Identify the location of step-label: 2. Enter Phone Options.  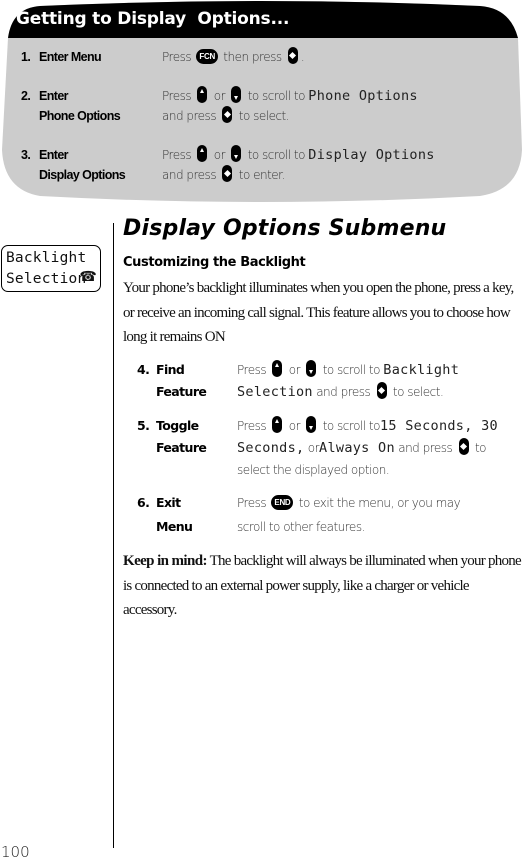
(71, 106).